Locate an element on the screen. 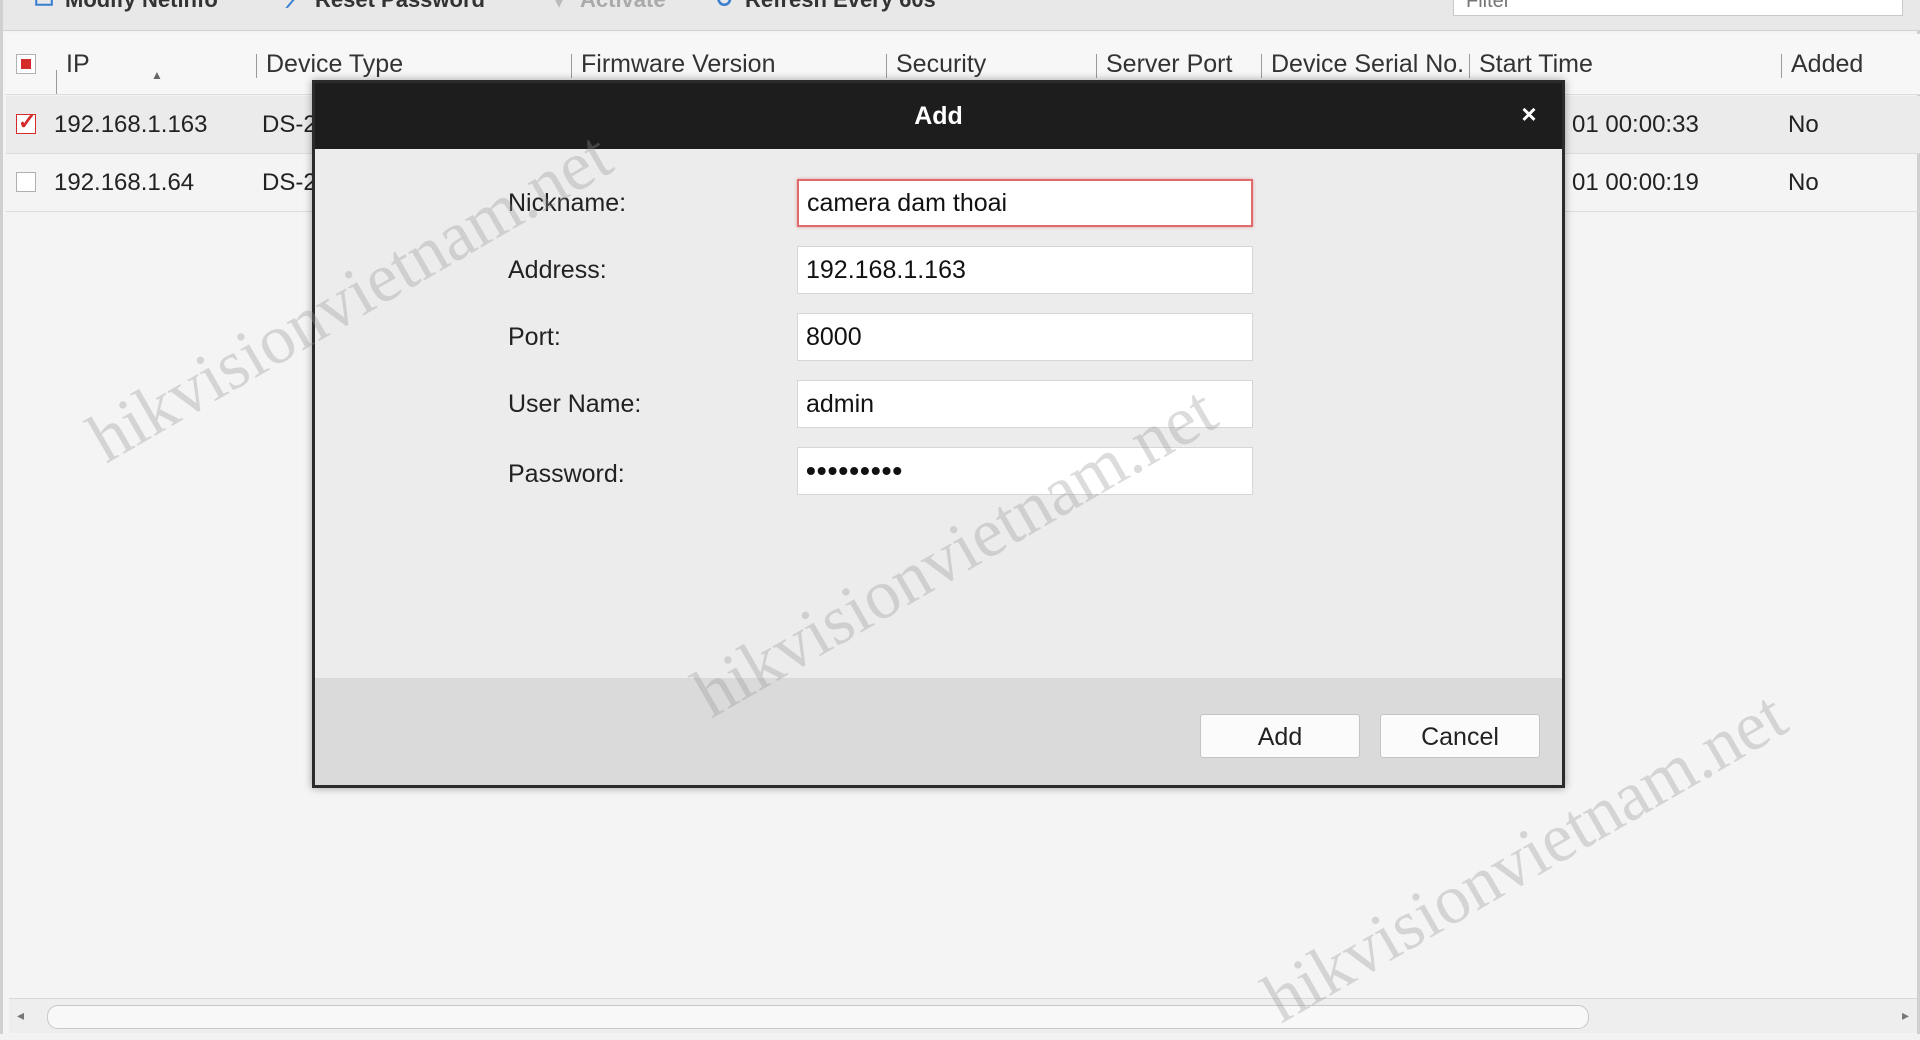 The height and width of the screenshot is (1040, 1920). horizontal-scrollbar: ◂ ▸ is located at coordinates (963, 1015).